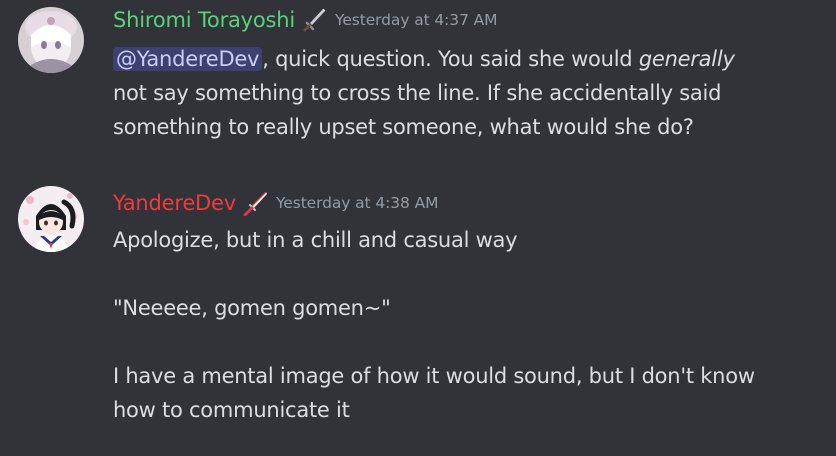  What do you see at coordinates (357, 203) in the screenshot?
I see `timestamp: Yesterday at 4:38 AM` at bounding box center [357, 203].